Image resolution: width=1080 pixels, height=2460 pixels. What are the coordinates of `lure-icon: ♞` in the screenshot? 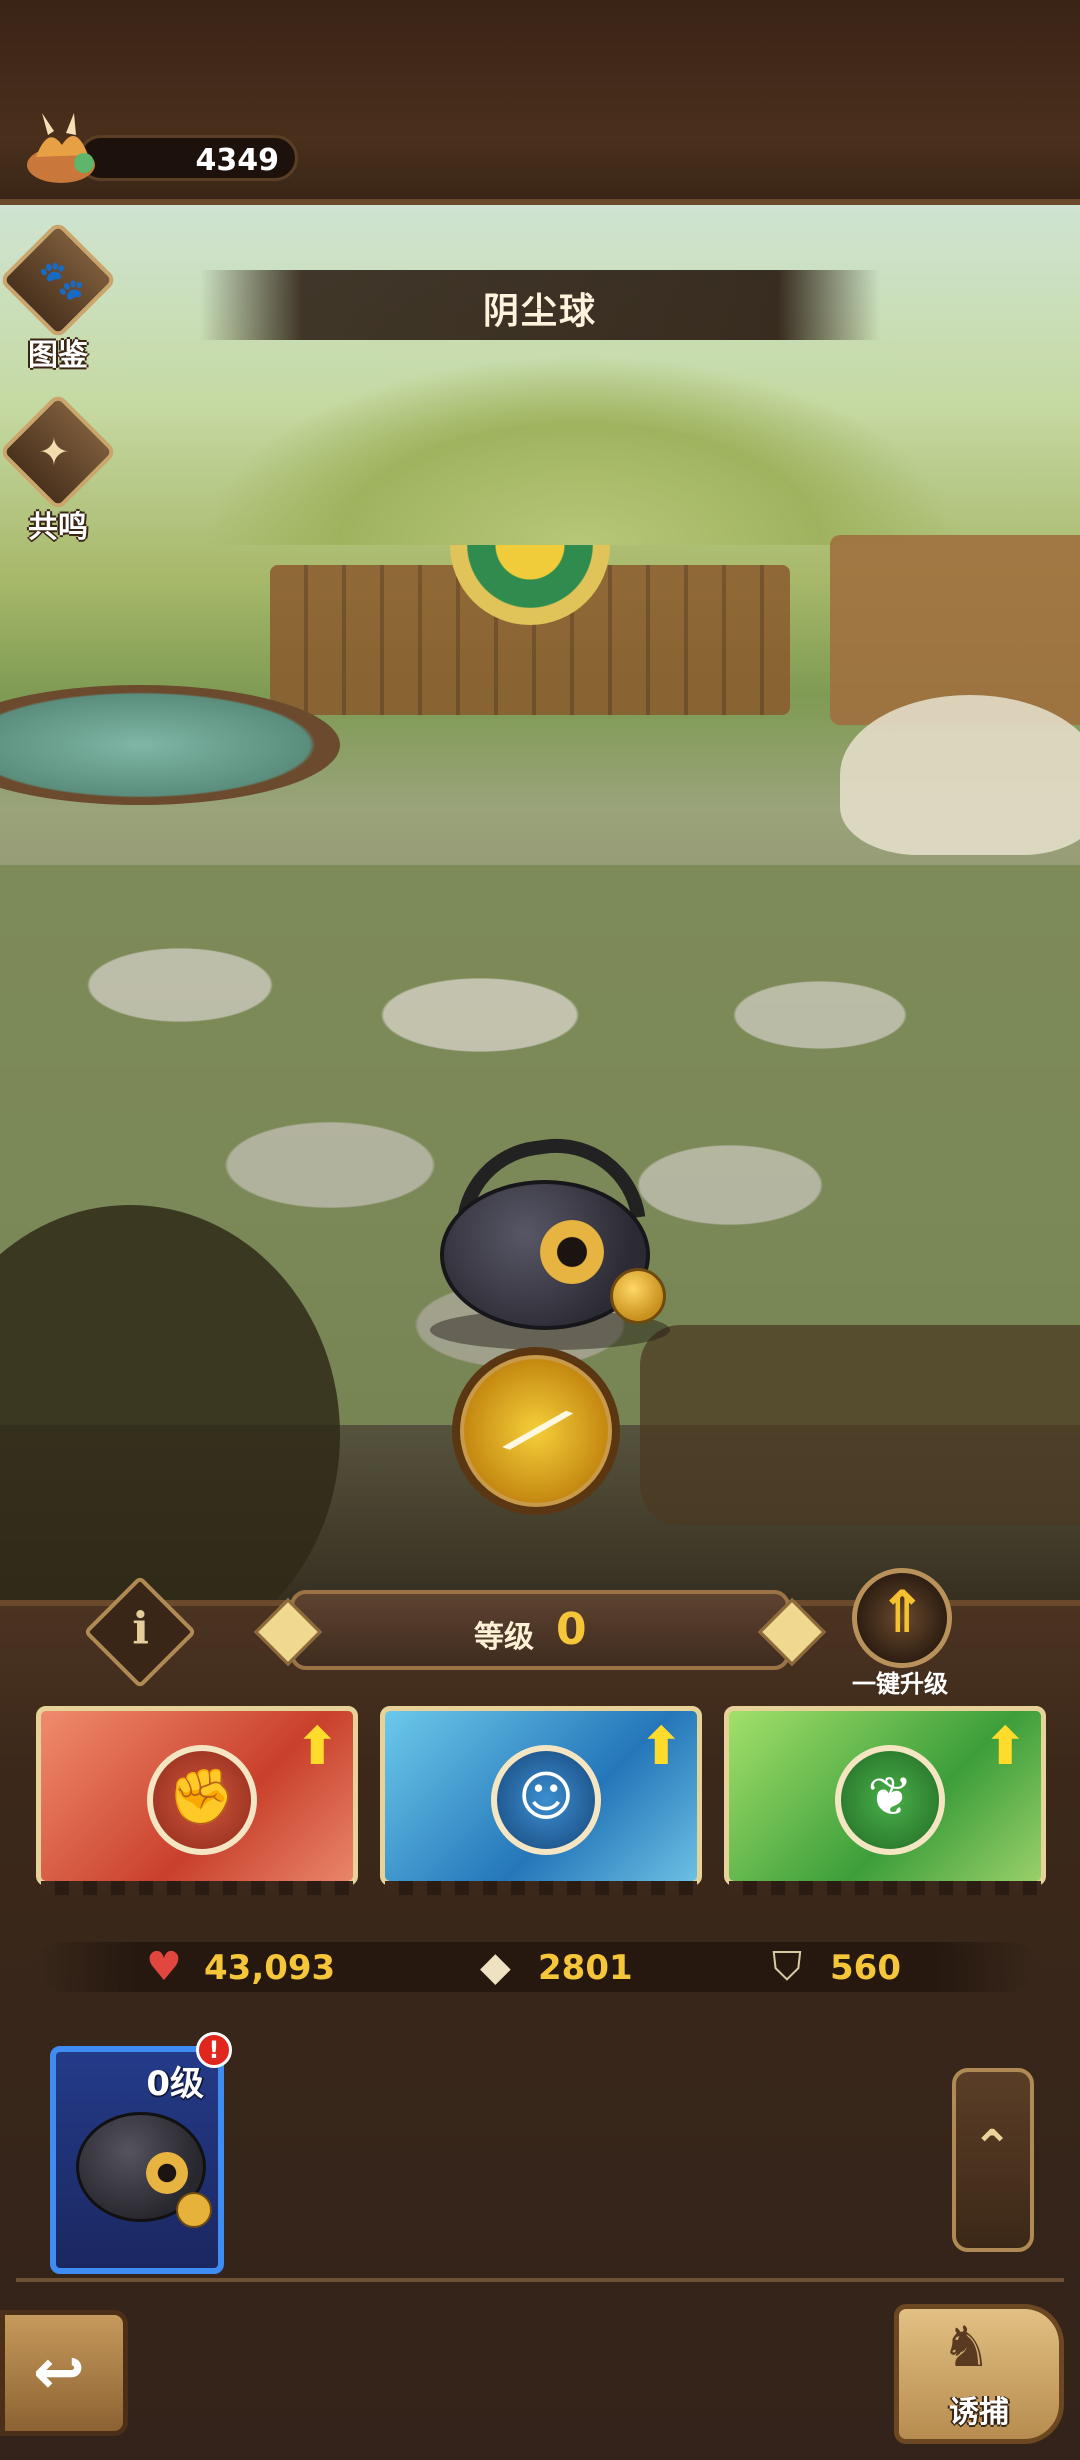 It's located at (966, 2347).